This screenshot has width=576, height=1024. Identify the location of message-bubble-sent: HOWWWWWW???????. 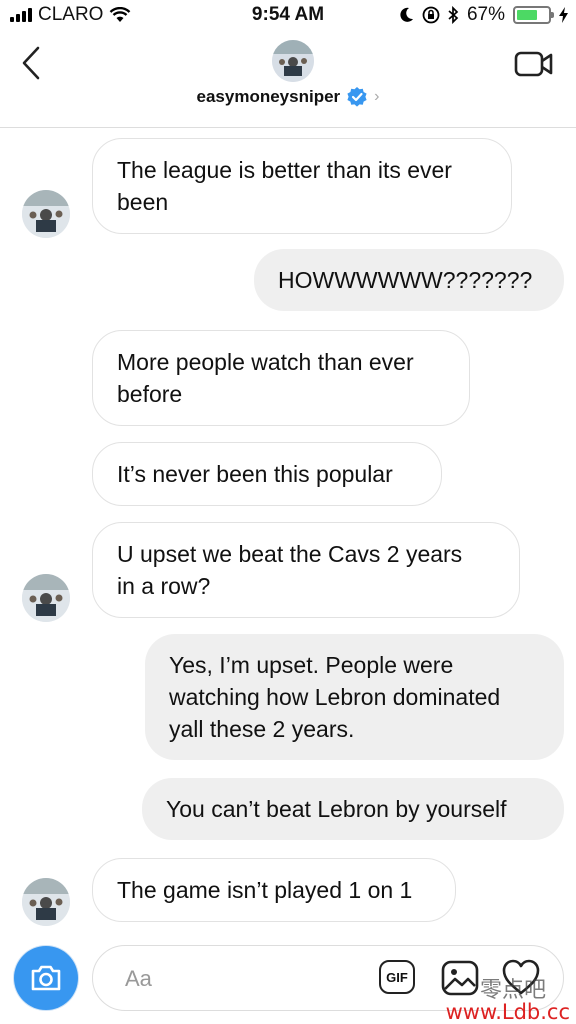
(409, 280).